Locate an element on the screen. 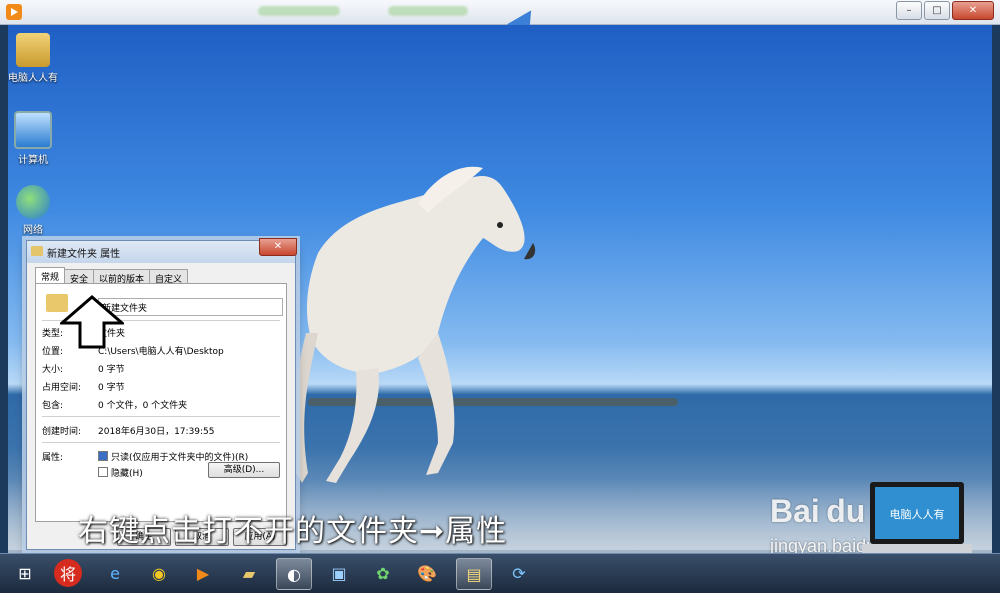  folder-app-icon: ▰ is located at coordinates (249, 573).